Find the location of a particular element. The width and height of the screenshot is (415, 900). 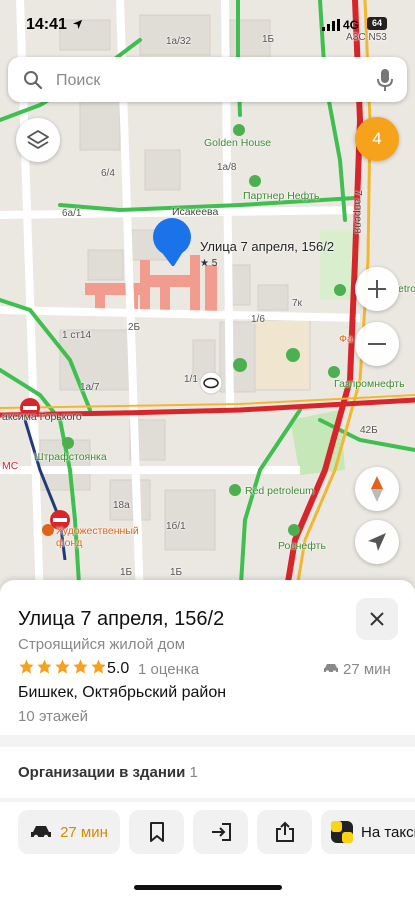

map-label: 2Б is located at coordinates (134, 327).